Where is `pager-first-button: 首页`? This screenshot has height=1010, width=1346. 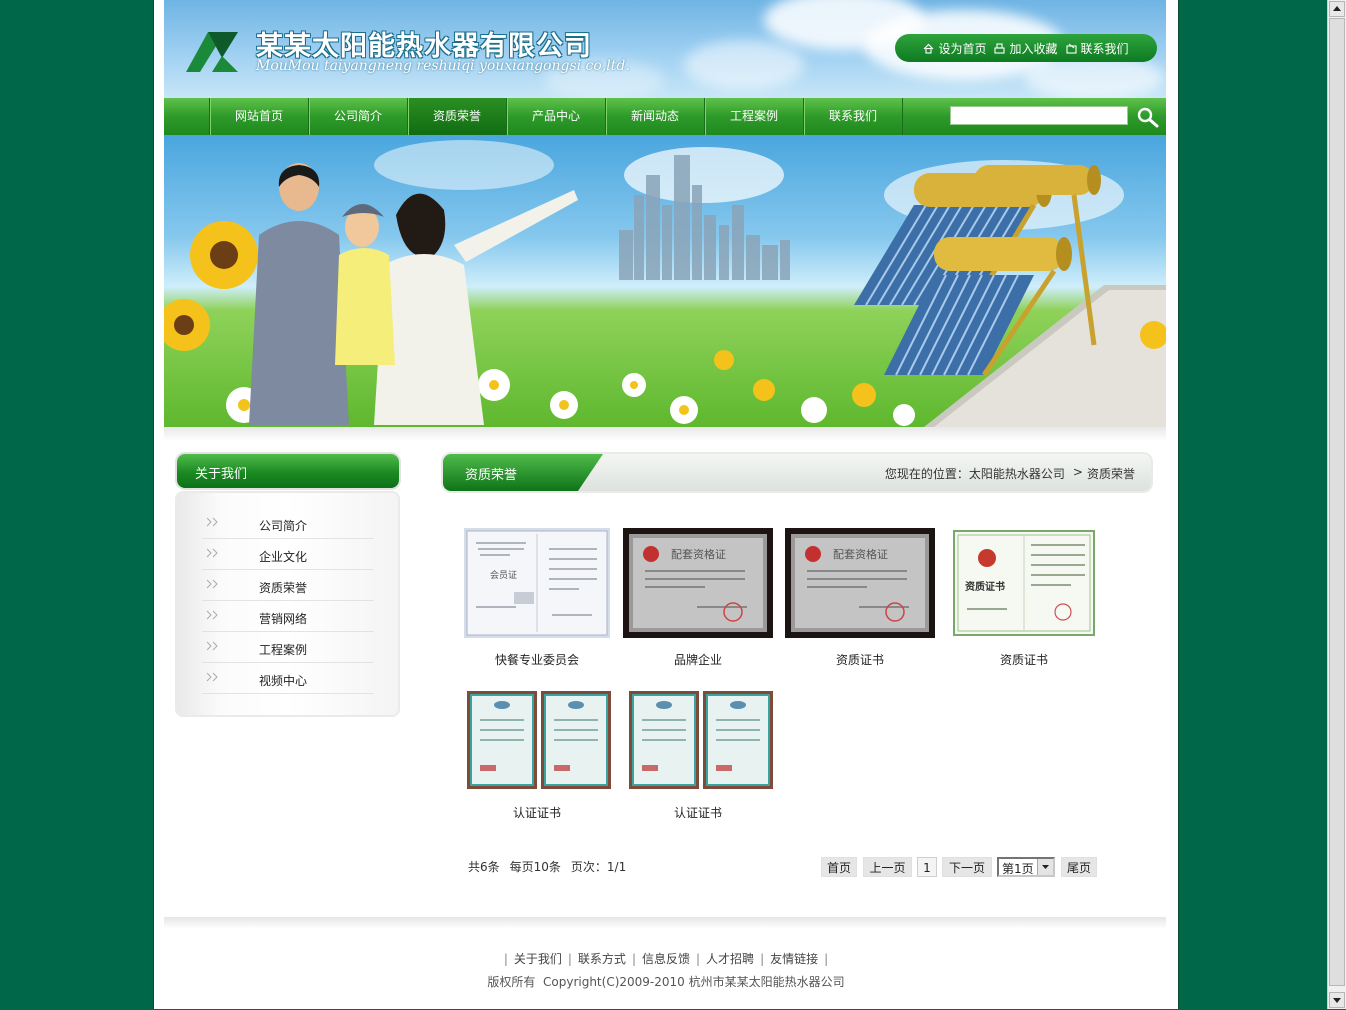
pager-first-button: 首页 is located at coordinates (839, 867).